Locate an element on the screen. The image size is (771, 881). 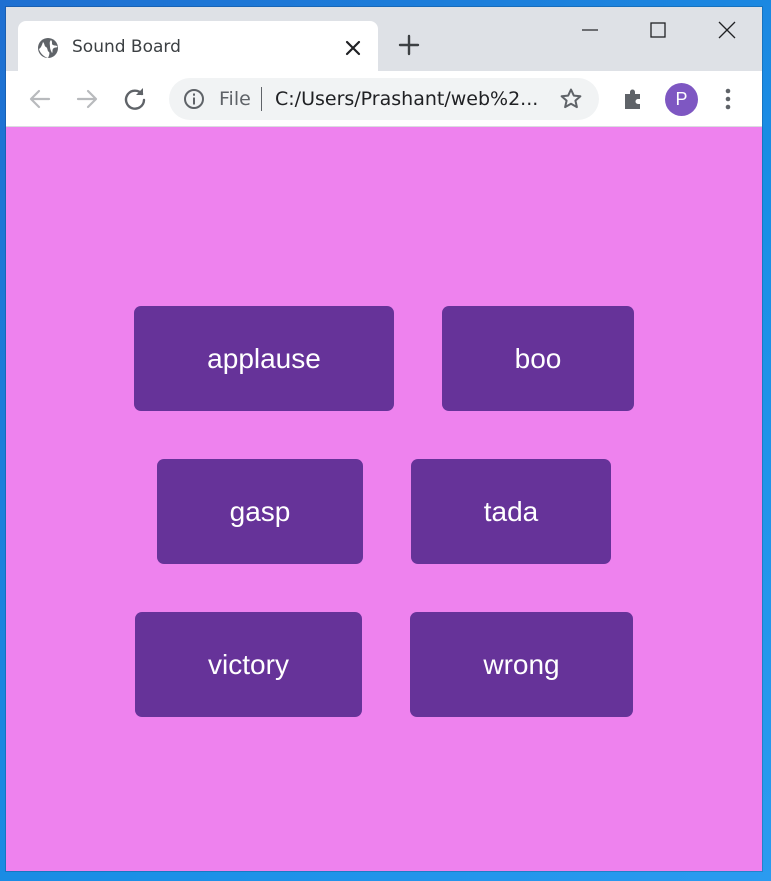
minimize-icon is located at coordinates (590, 31).